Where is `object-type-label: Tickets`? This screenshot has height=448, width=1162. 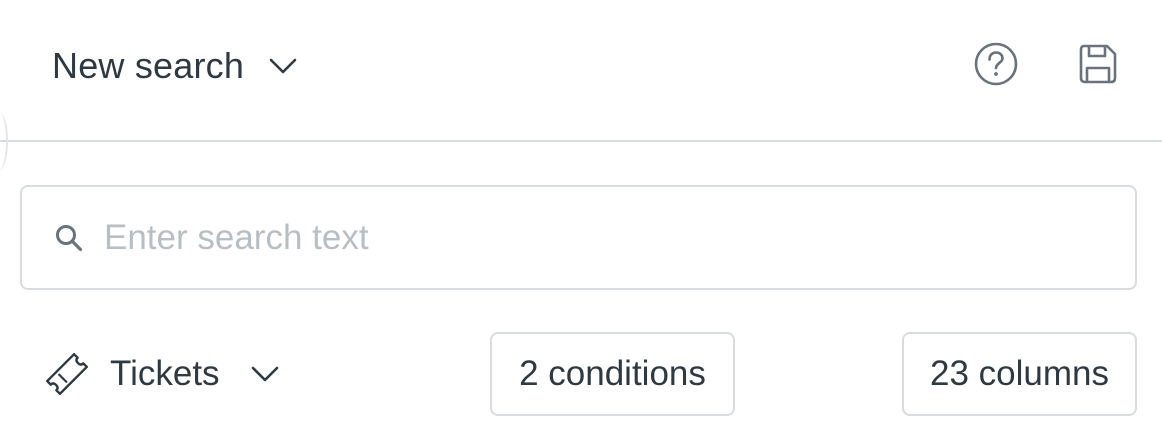
object-type-label: Tickets is located at coordinates (165, 373).